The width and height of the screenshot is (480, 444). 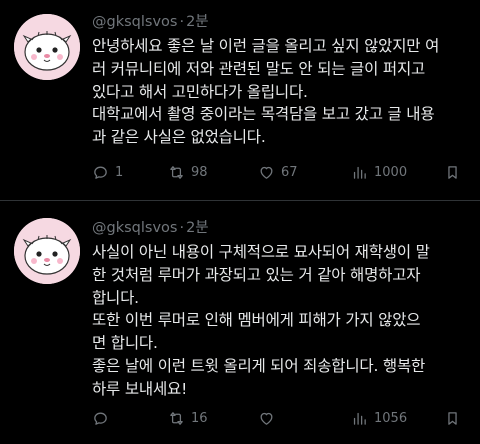 What do you see at coordinates (259, 68) in the screenshot?
I see `tweet-text-line: 러 커뮤니티에 저와 관련된 말도 안 되는 글이 퍼지고` at bounding box center [259, 68].